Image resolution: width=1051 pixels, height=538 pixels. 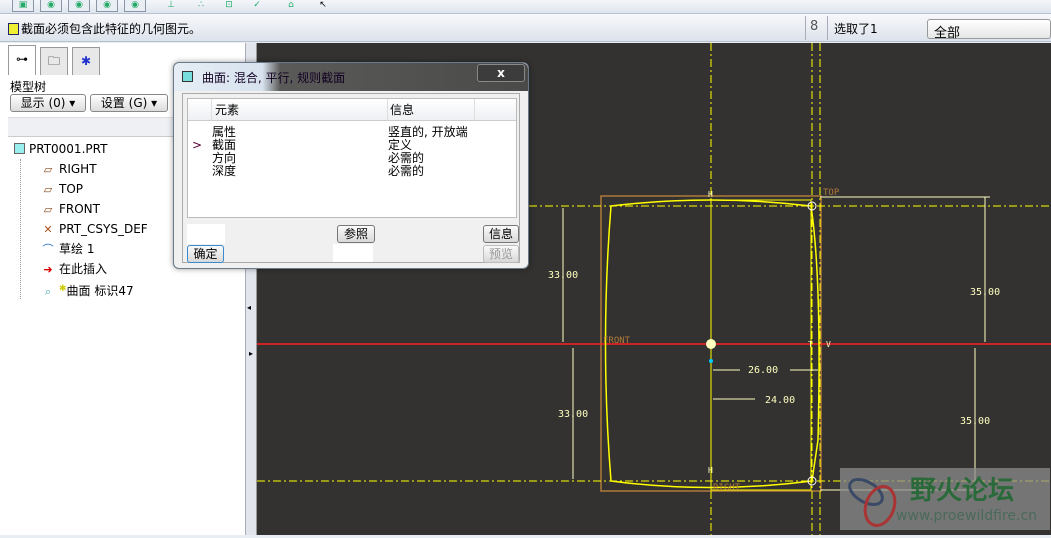 What do you see at coordinates (831, 193) in the screenshot?
I see `datum-label-top: TOP` at bounding box center [831, 193].